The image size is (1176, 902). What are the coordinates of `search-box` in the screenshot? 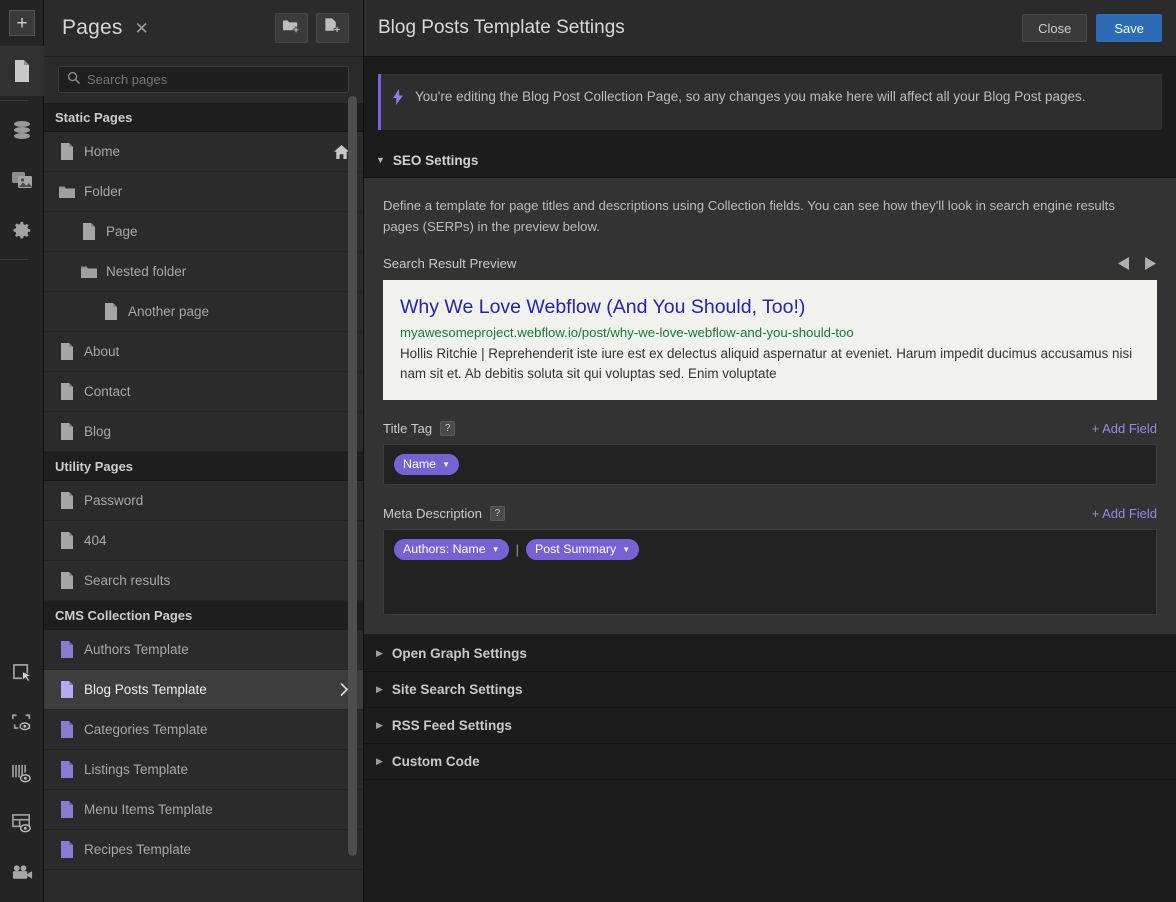 It's located at (203, 79).